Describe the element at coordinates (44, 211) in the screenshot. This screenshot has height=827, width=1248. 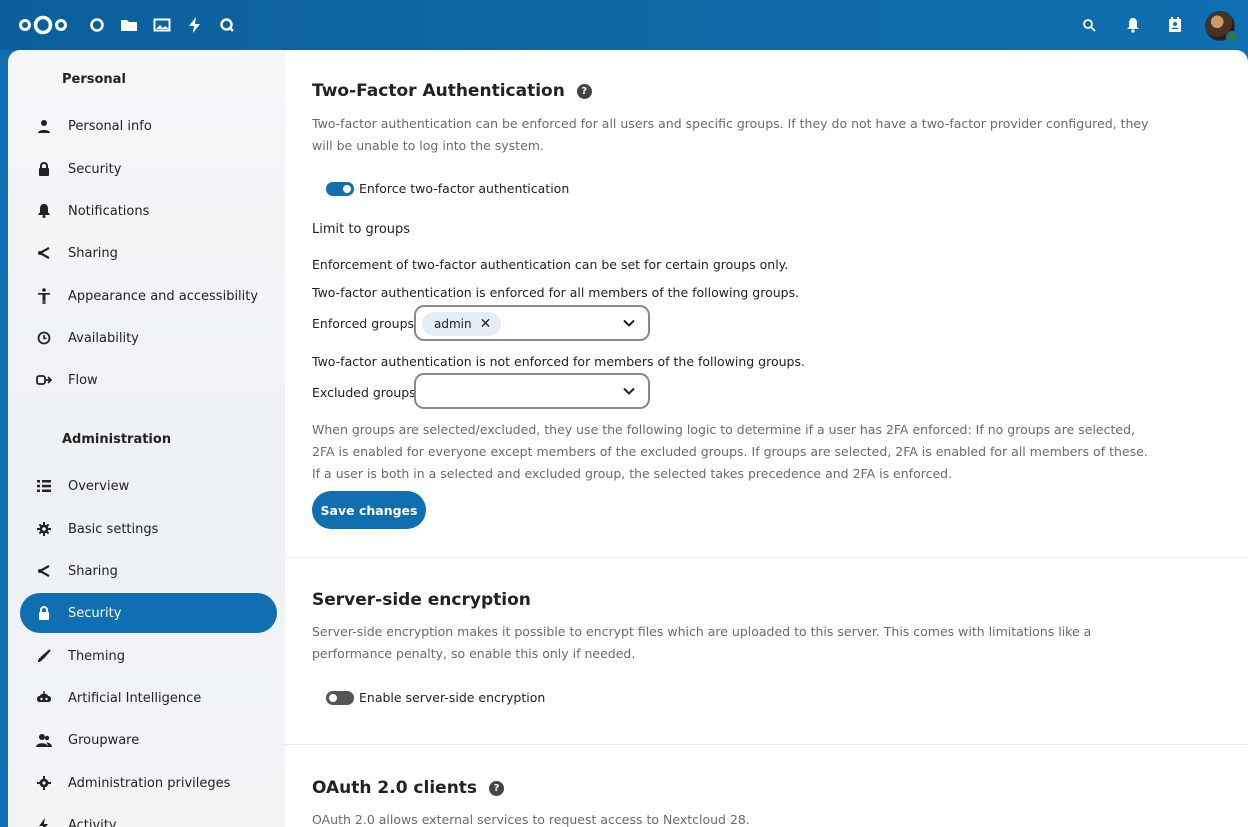
I see `bell-icon` at that location.